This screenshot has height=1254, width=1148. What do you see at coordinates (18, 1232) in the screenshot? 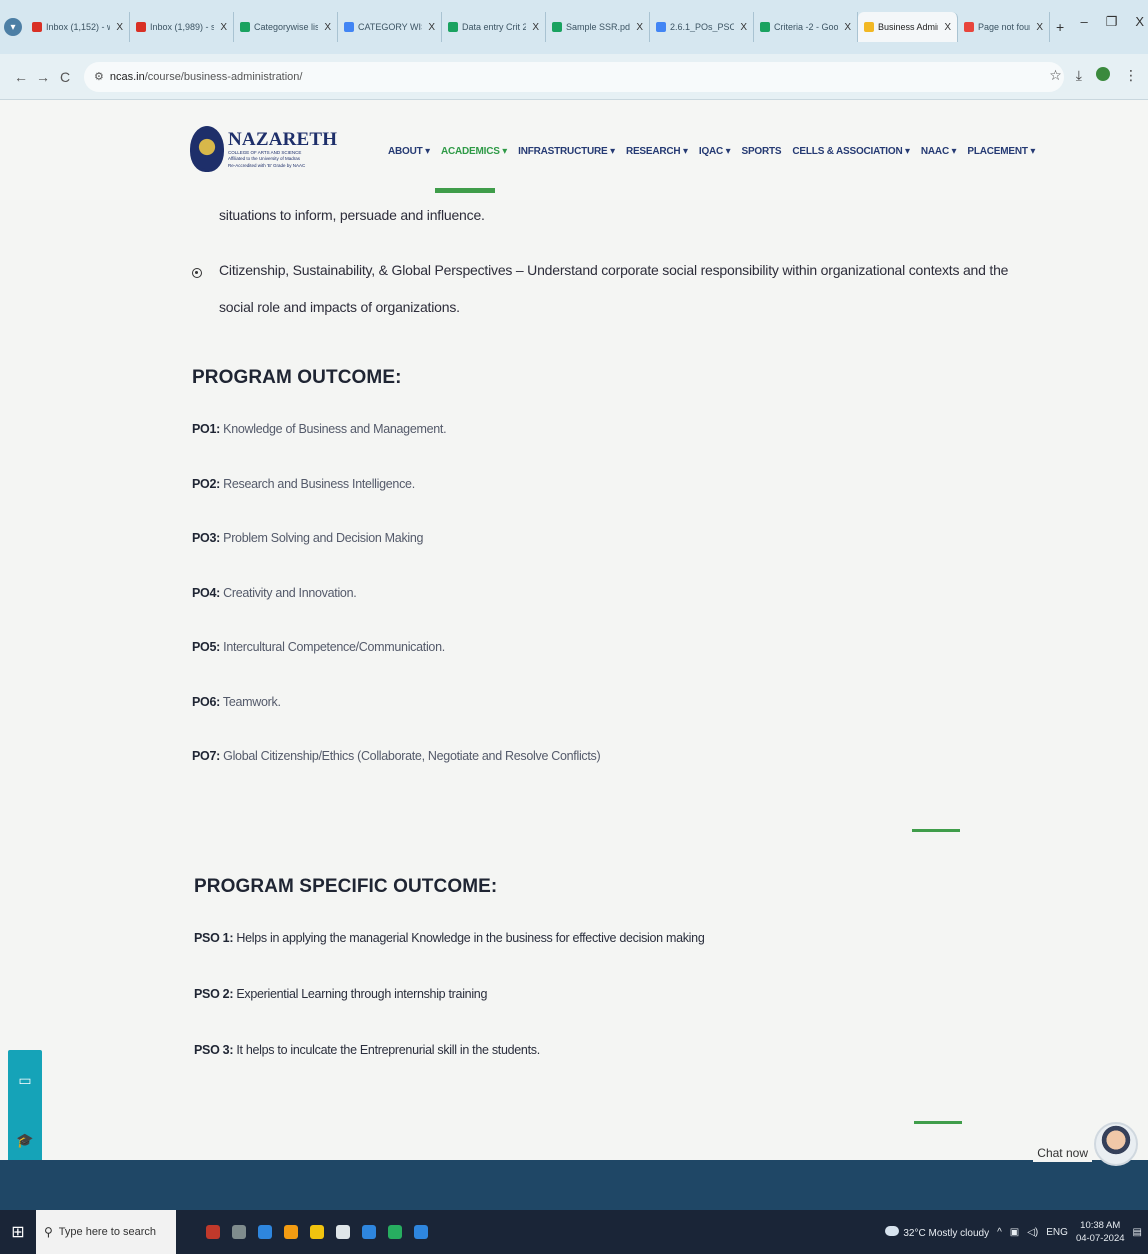
I see `windows-start-icon: ⊞` at bounding box center [18, 1232].